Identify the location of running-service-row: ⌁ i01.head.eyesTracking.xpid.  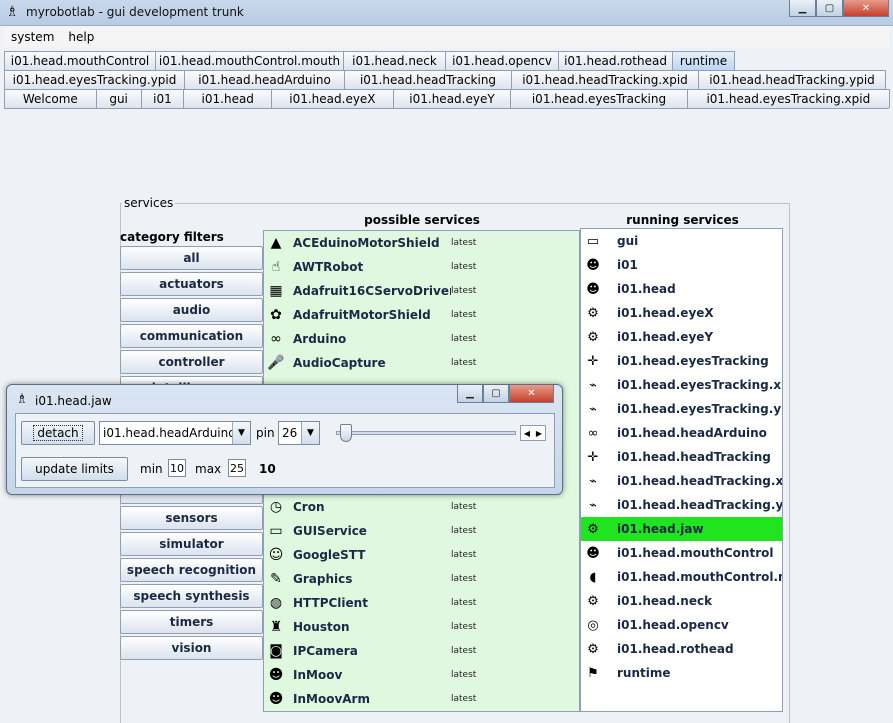
(681, 385).